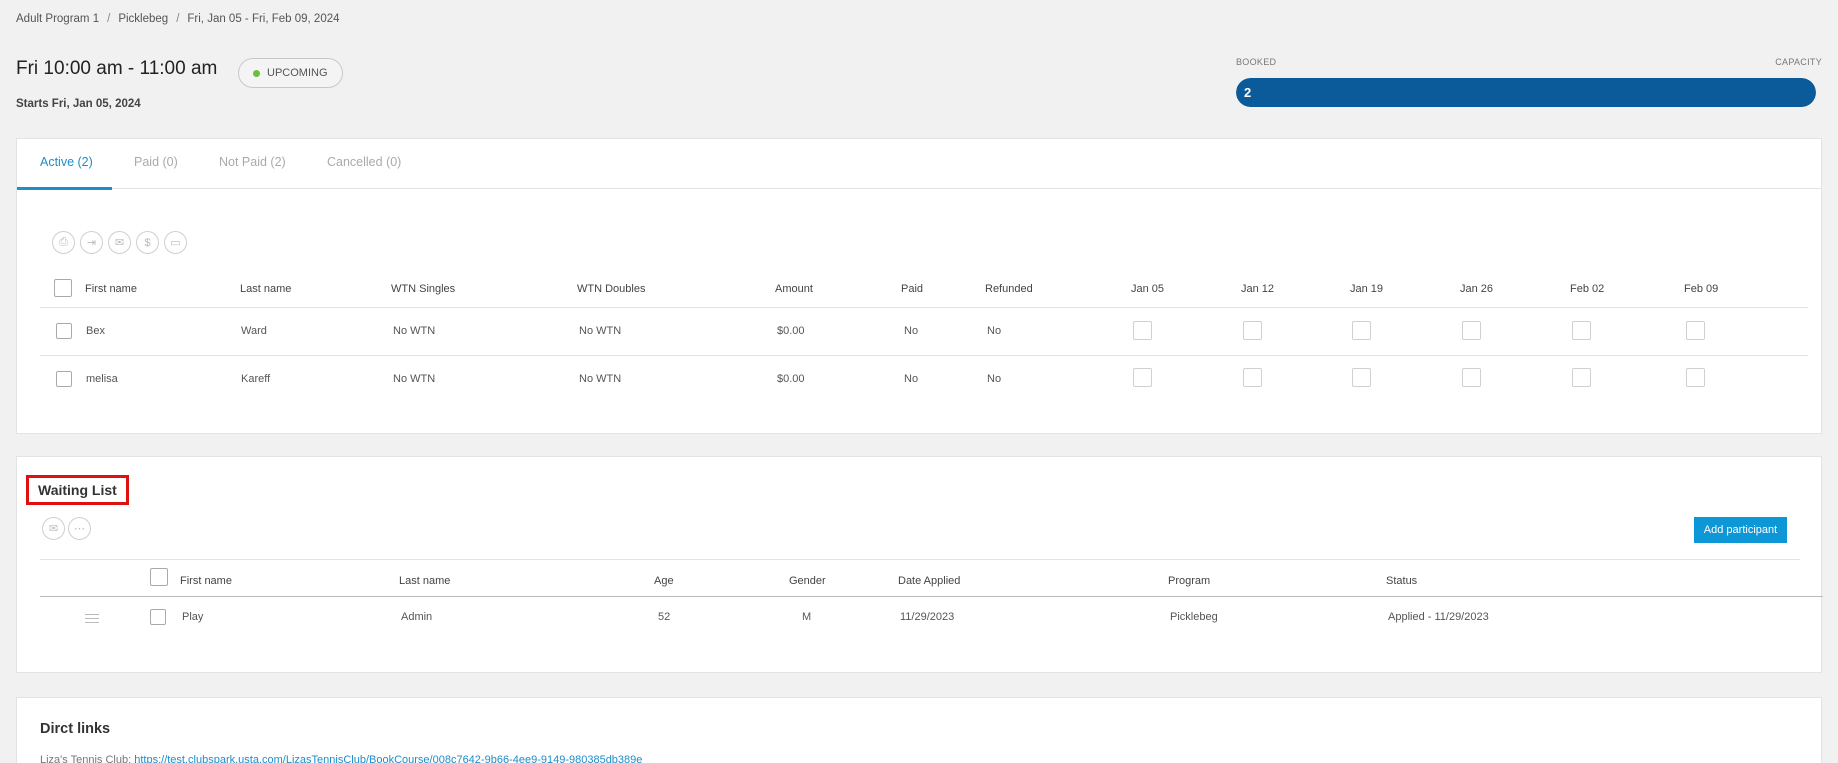 The width and height of the screenshot is (1838, 763). Describe the element at coordinates (175, 242) in the screenshot. I see `credit-card-icon: ▭` at that location.